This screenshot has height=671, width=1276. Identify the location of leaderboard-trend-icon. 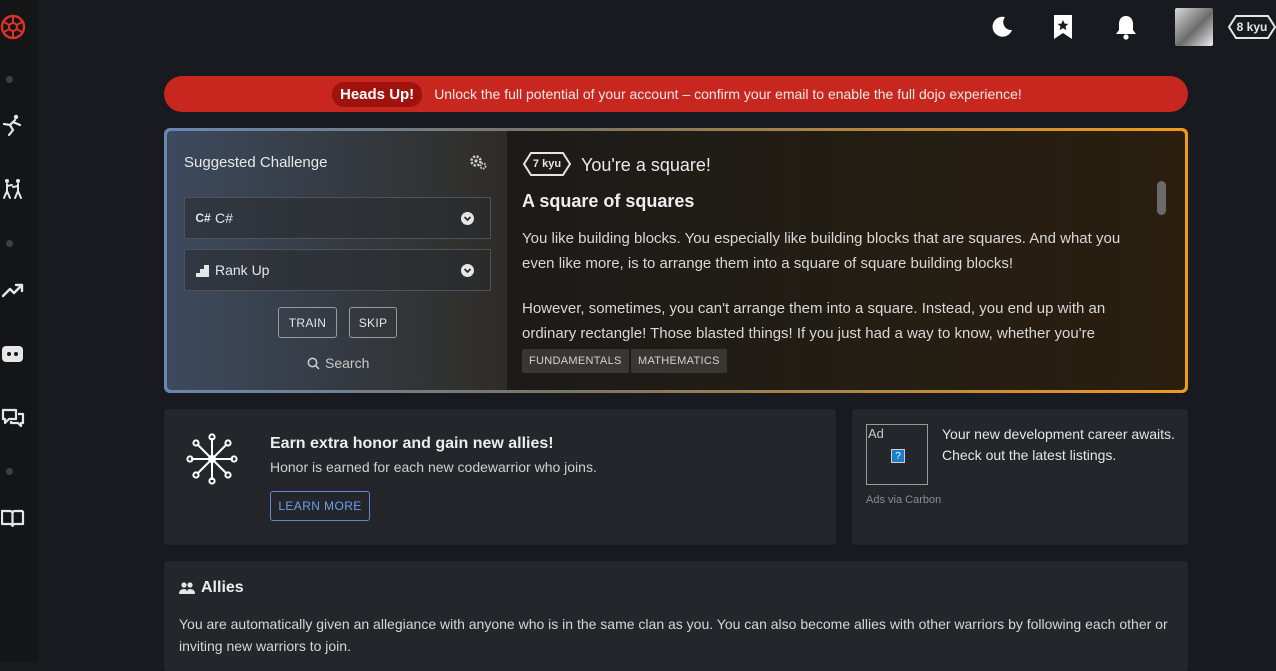
(13, 290).